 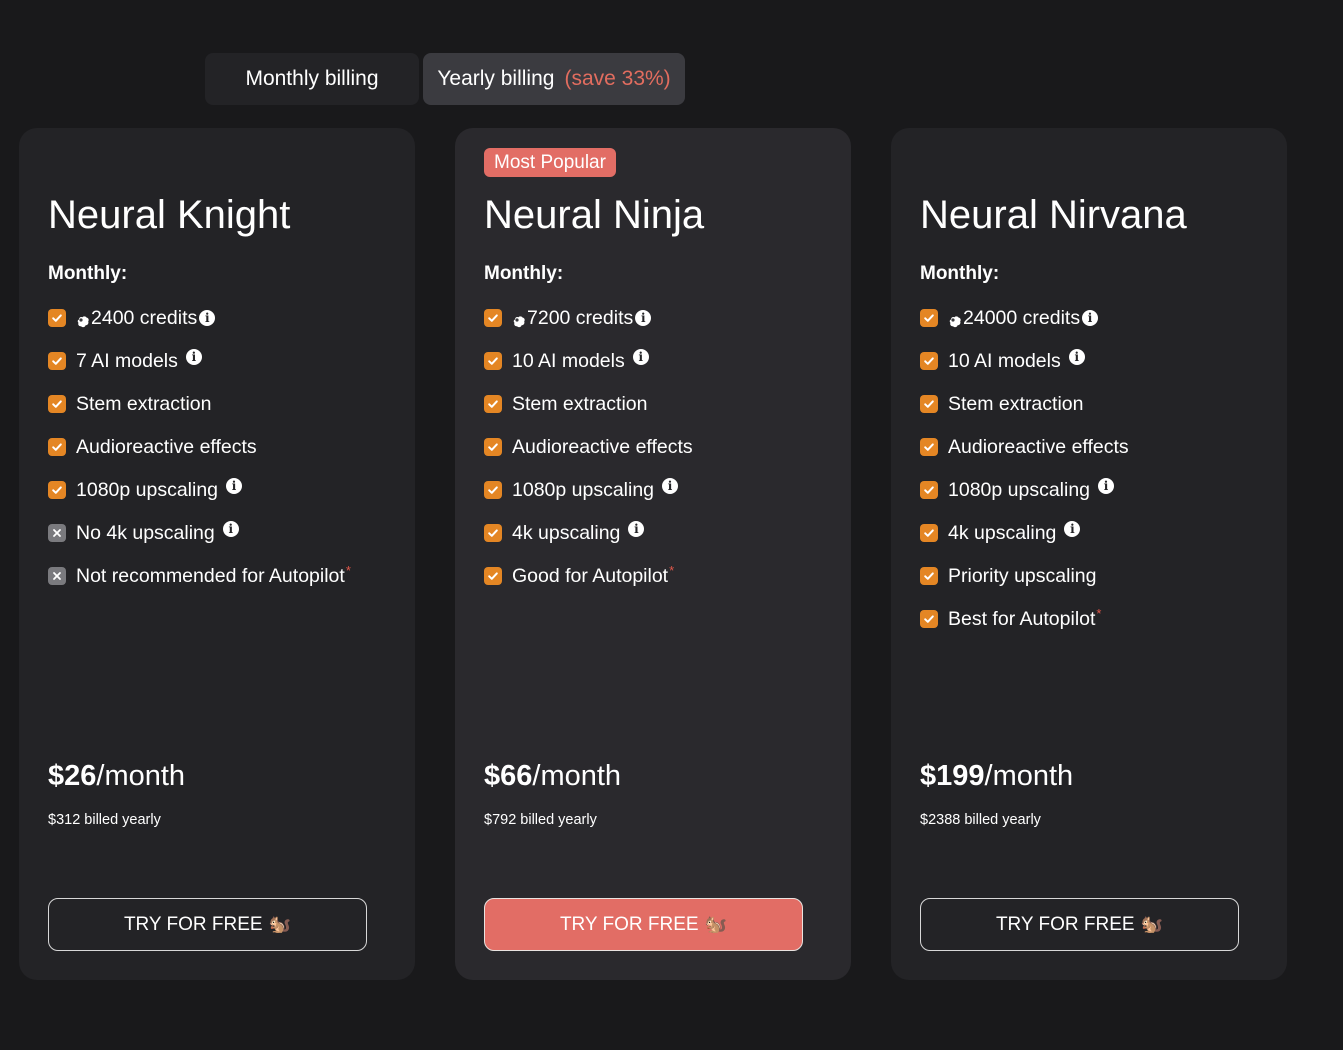 I want to click on plan-name: Neural Knight, so click(x=169, y=215).